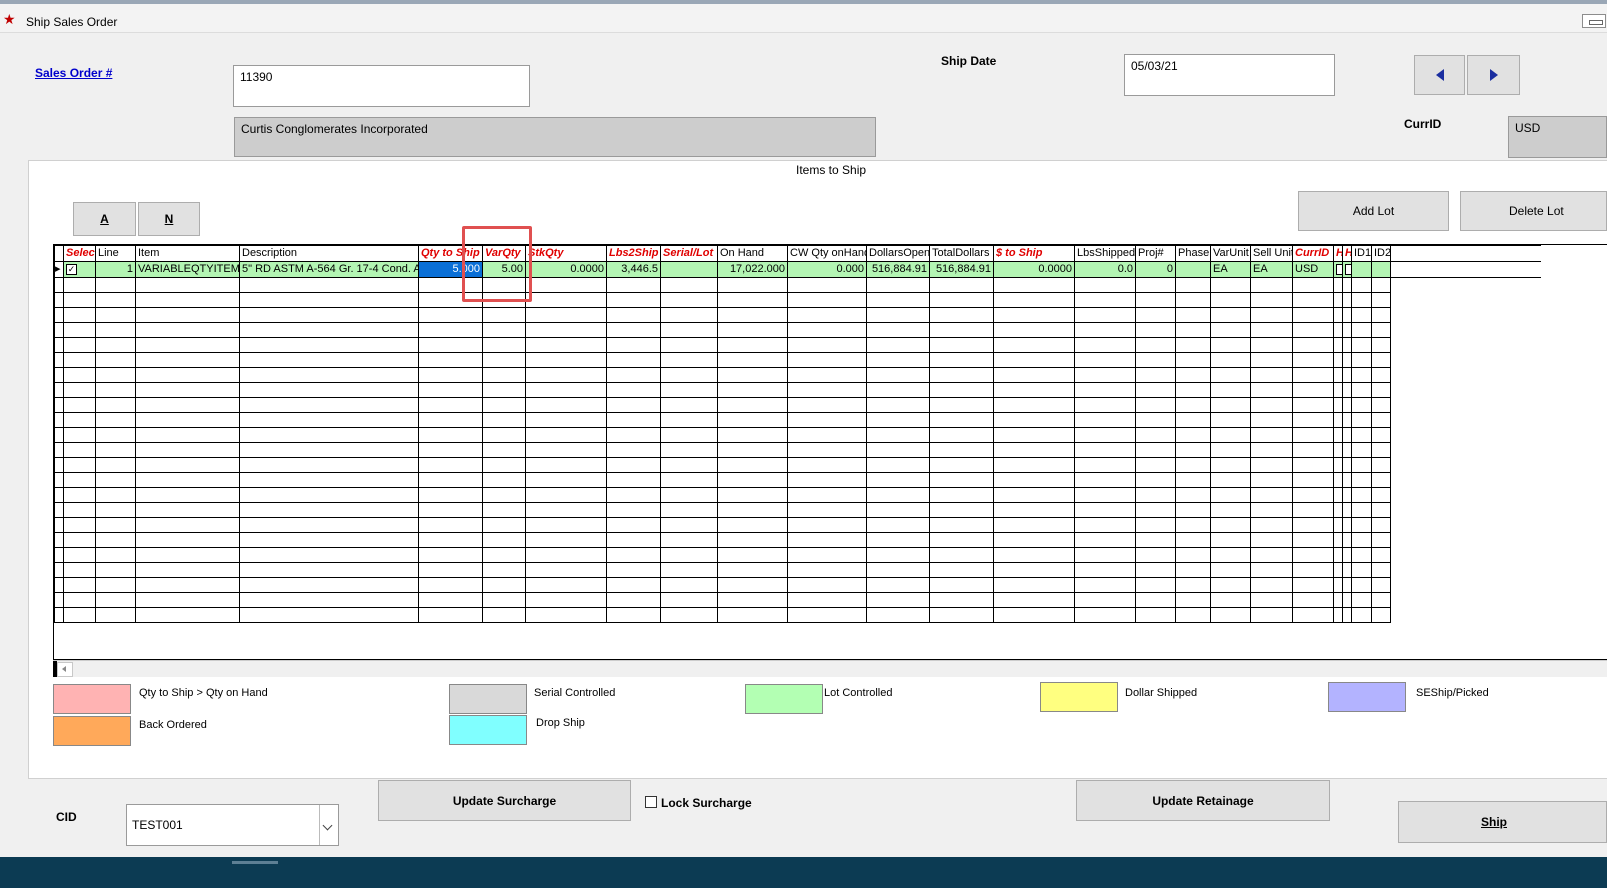 The image size is (1607, 888). What do you see at coordinates (689, 253) in the screenshot?
I see `column-header-serial-lot: Serial/Lot` at bounding box center [689, 253].